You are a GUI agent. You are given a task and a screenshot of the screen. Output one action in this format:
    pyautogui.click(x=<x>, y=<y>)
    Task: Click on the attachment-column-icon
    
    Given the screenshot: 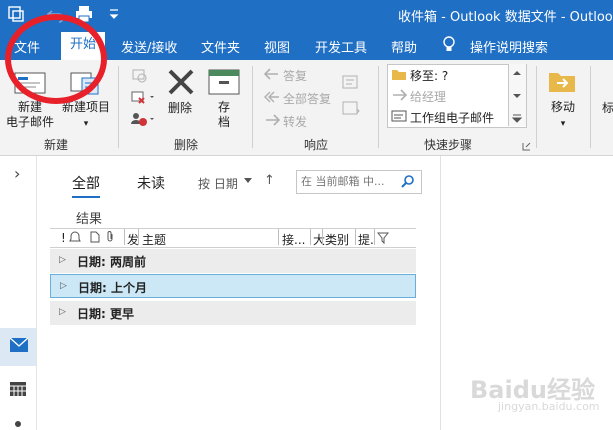 What is the action you would take?
    pyautogui.click(x=110, y=237)
    